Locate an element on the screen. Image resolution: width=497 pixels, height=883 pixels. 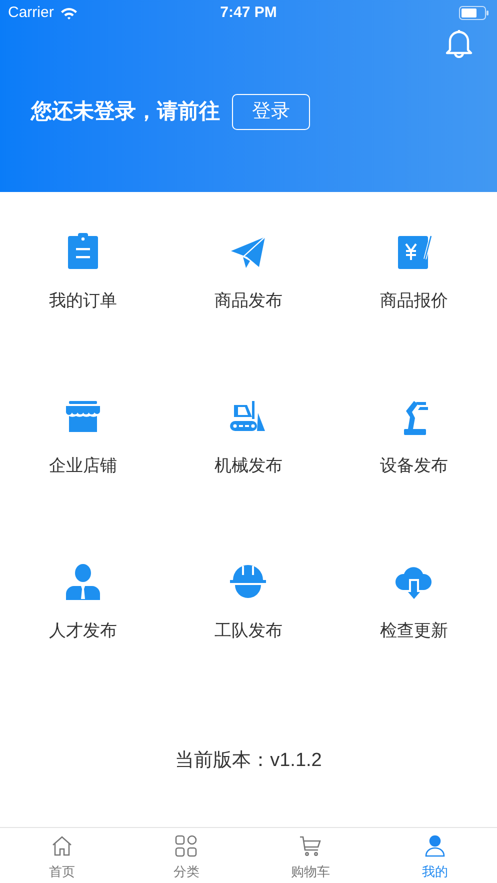
shopping-cart-icon is located at coordinates (310, 846).